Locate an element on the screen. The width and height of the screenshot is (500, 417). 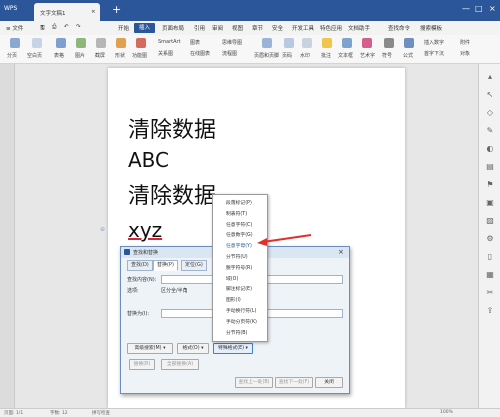
ribbon-flowchart: 流程图 is located at coordinates (229, 53).